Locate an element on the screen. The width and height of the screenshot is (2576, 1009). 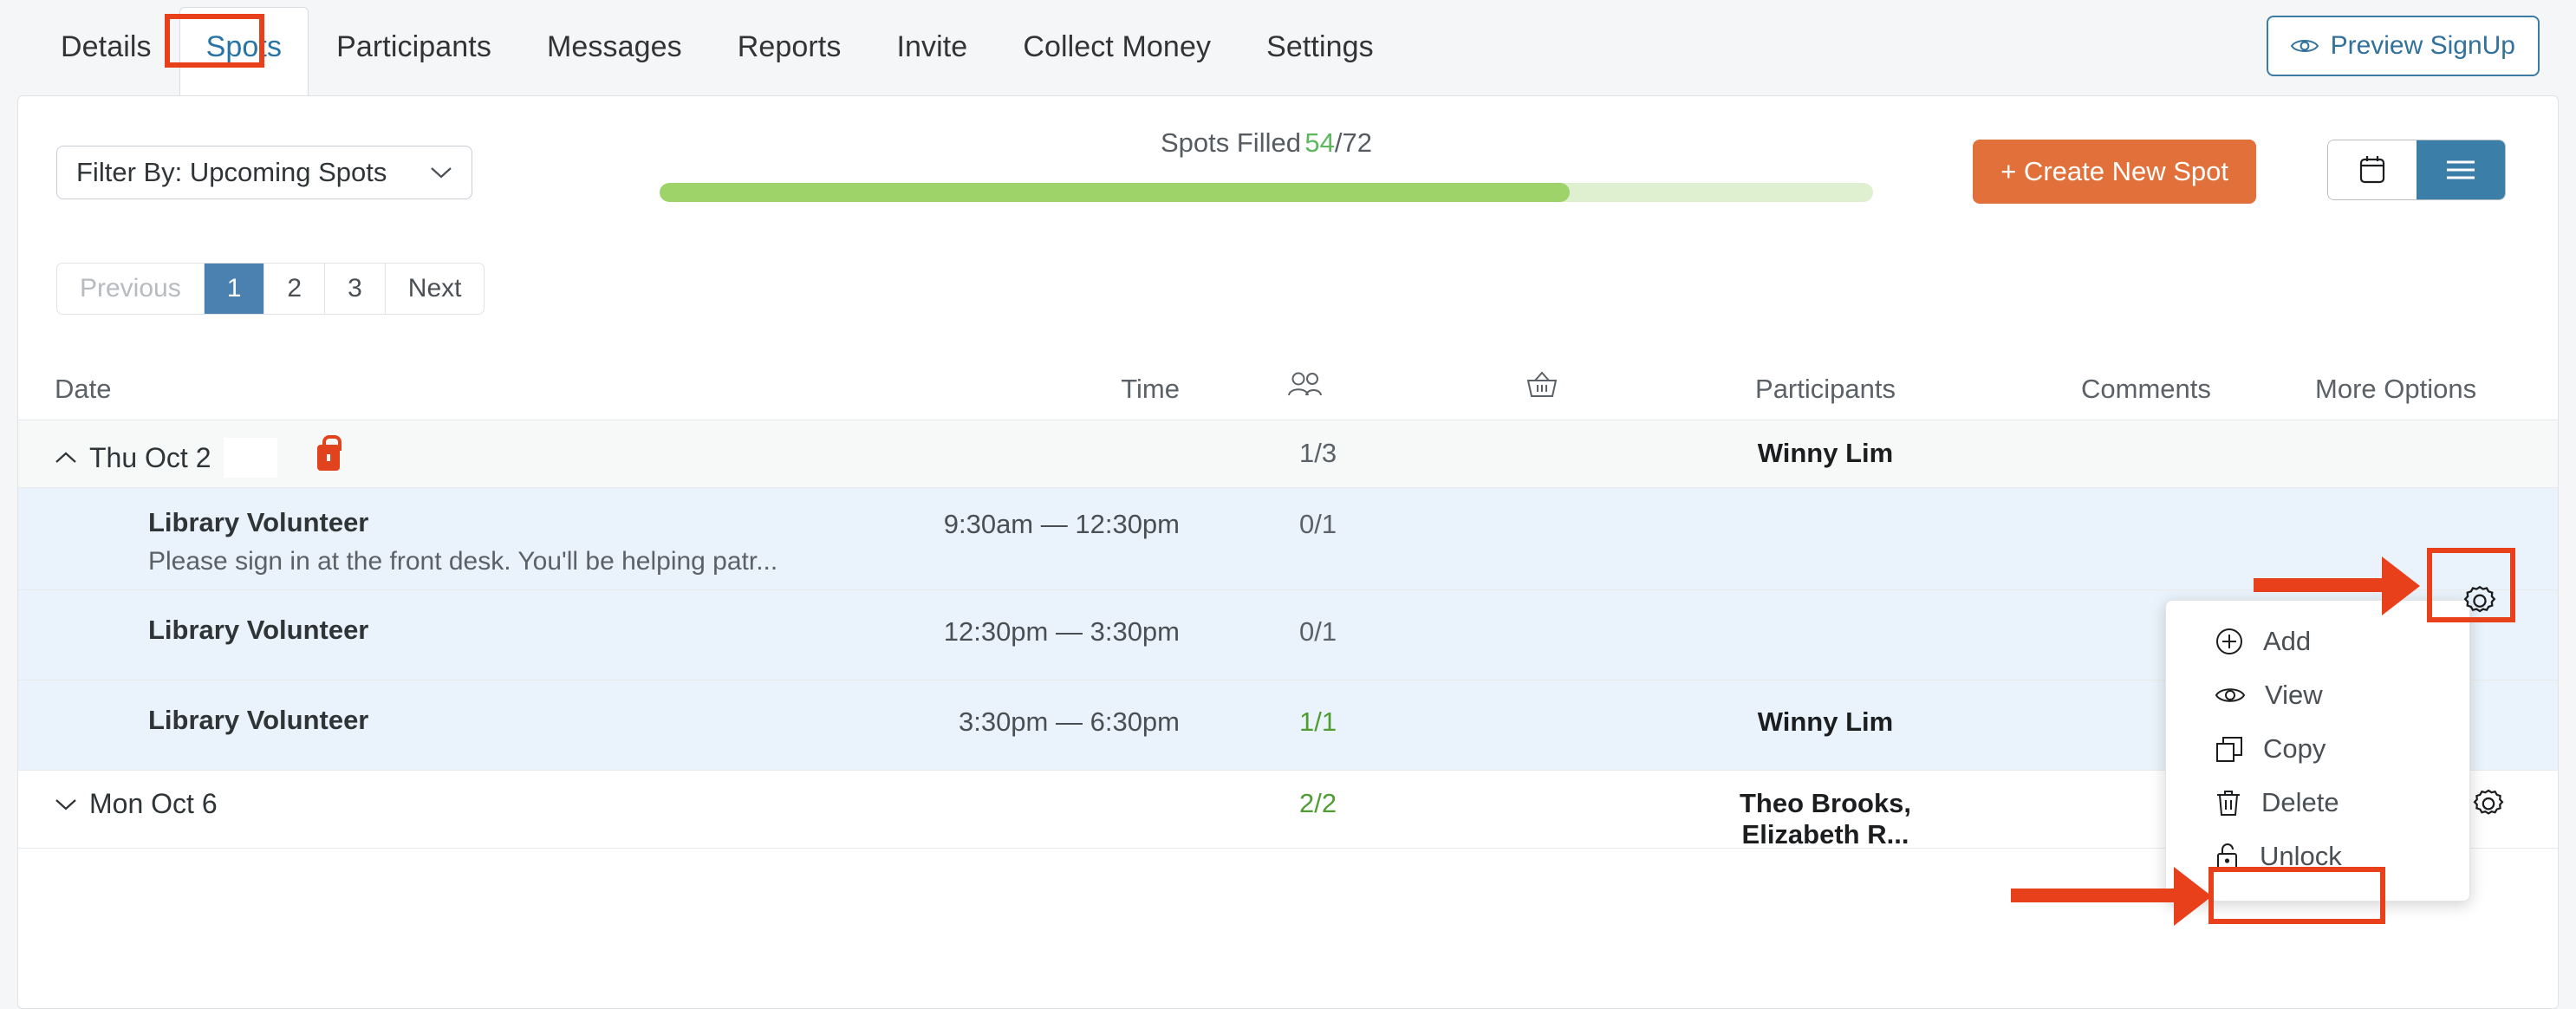
tab-invite: Invite is located at coordinates (932, 64).